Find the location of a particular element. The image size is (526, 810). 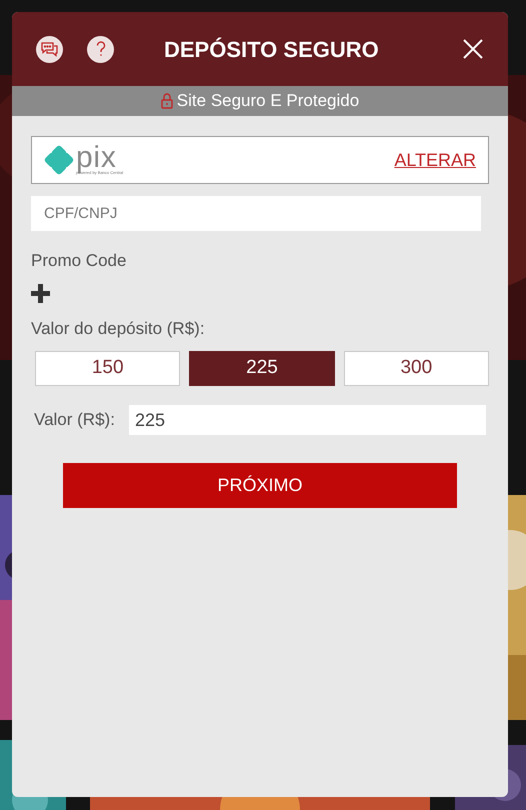

help-icon is located at coordinates (101, 49).